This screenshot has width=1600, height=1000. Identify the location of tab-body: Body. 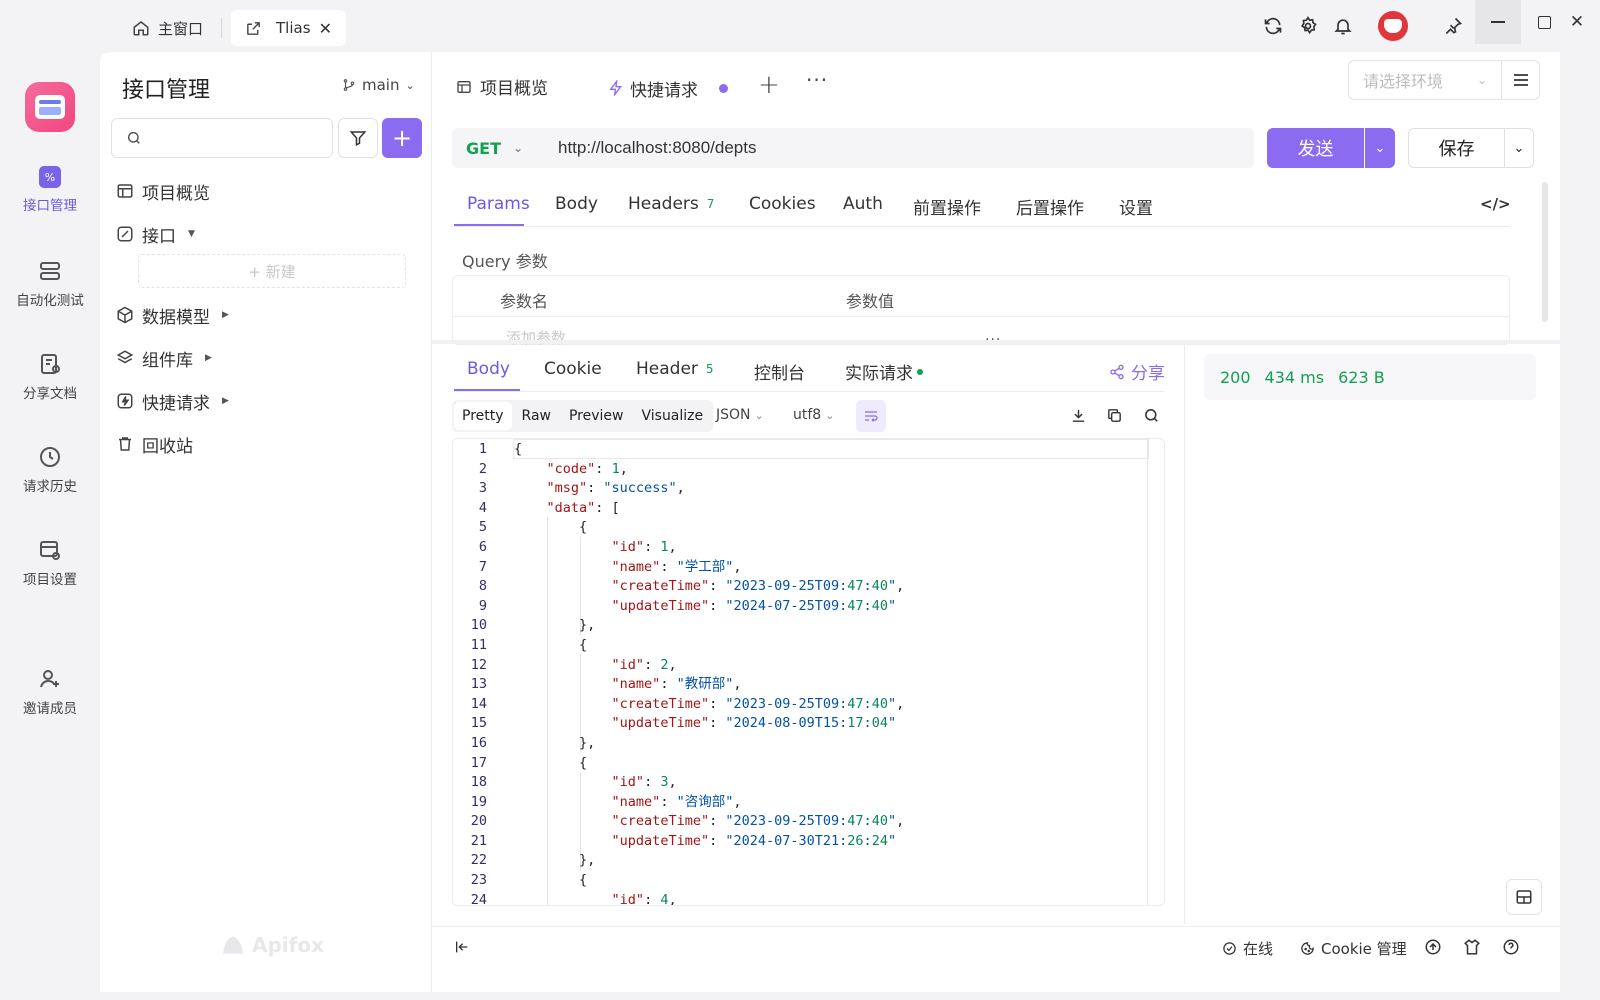
(576, 204).